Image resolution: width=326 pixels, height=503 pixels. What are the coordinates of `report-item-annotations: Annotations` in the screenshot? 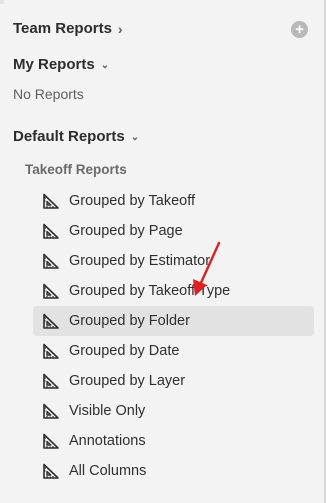 It's located at (173, 441).